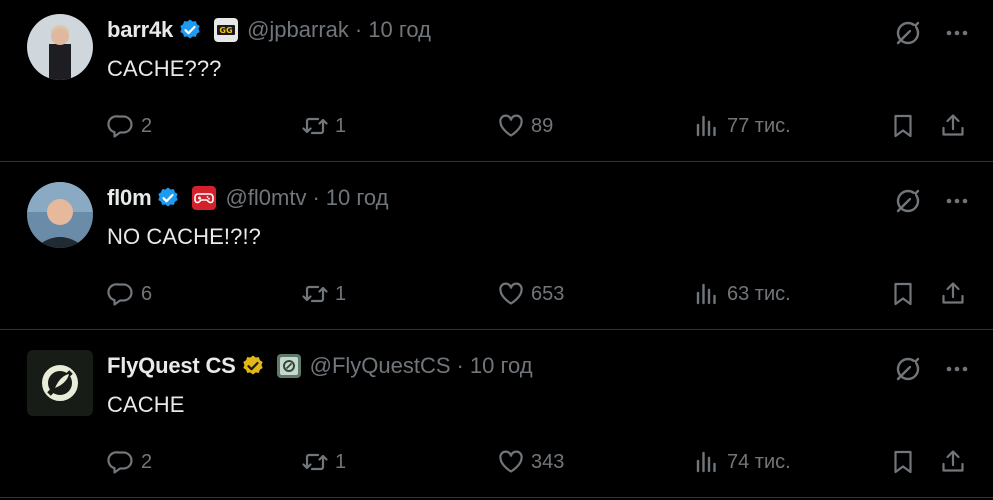 The width and height of the screenshot is (993, 500). I want to click on views-button: 74 тис., so click(742, 462).